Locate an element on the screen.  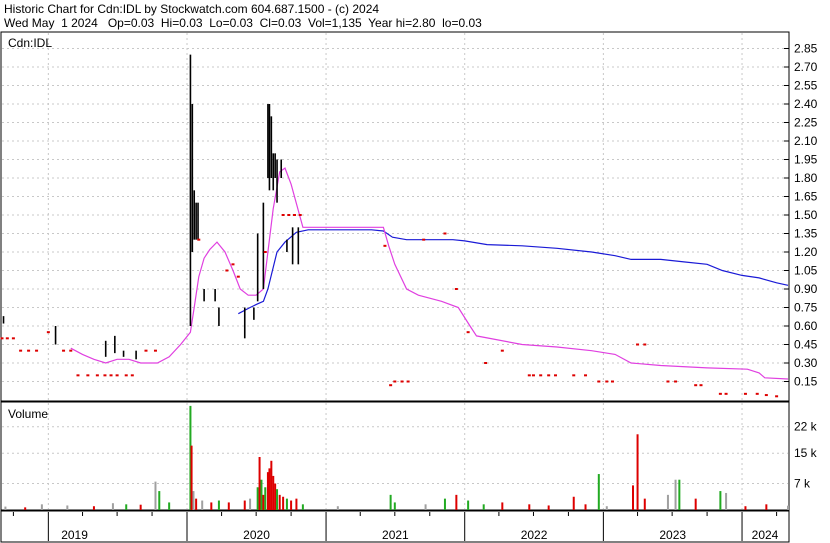
volume-tick-label: 7 k is located at coordinates (802, 484).